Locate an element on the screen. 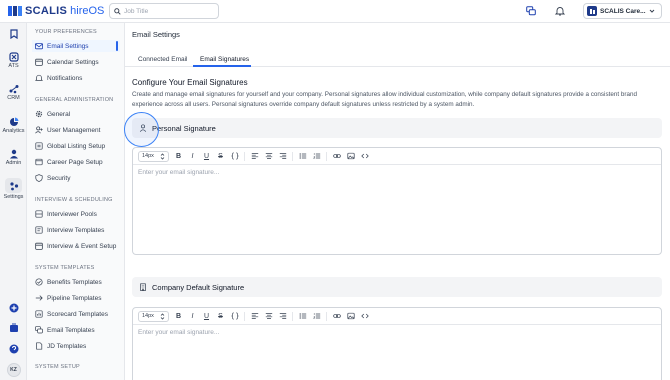  sidebar-item-interview-event-setup: Interview & Event Setup is located at coordinates (76, 246).